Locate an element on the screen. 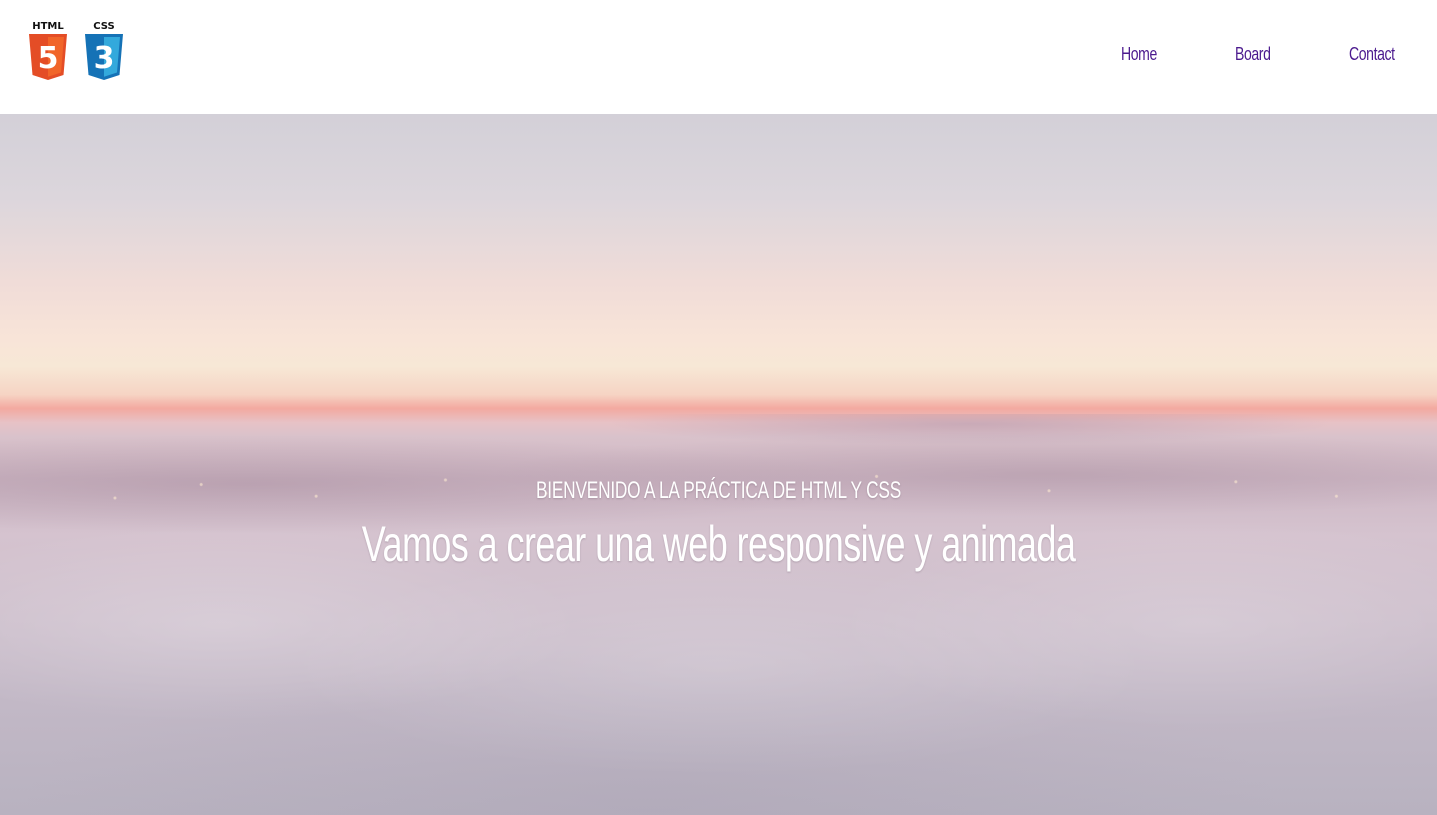 This screenshot has width=1437, height=815. nav-contact: Contact is located at coordinates (1372, 54).